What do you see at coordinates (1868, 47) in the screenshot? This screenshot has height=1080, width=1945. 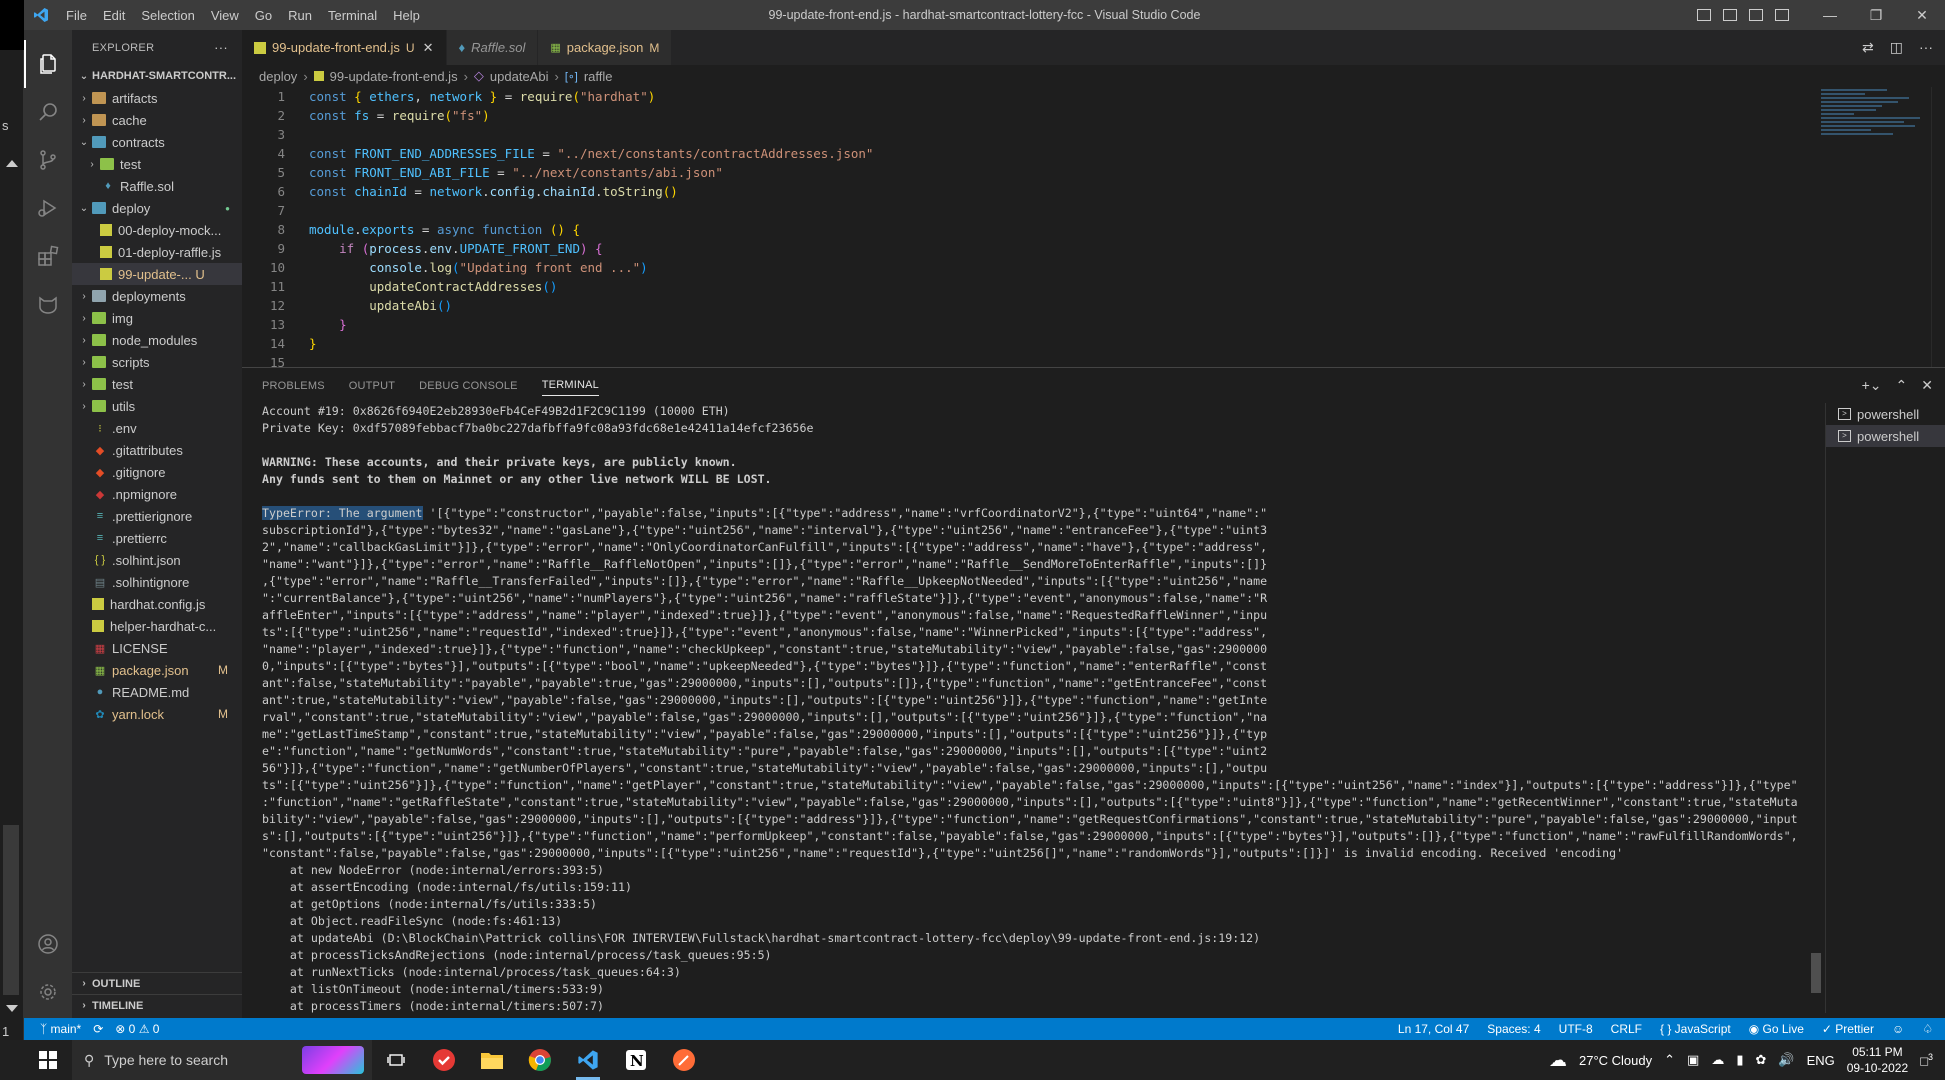 I see `open-changes-icon: ⇄` at bounding box center [1868, 47].